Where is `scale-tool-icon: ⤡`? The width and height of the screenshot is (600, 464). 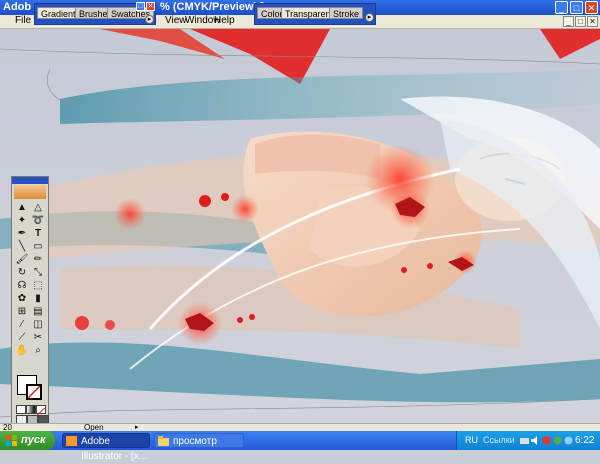
scale-tool-icon: ⤡ is located at coordinates (38, 273).